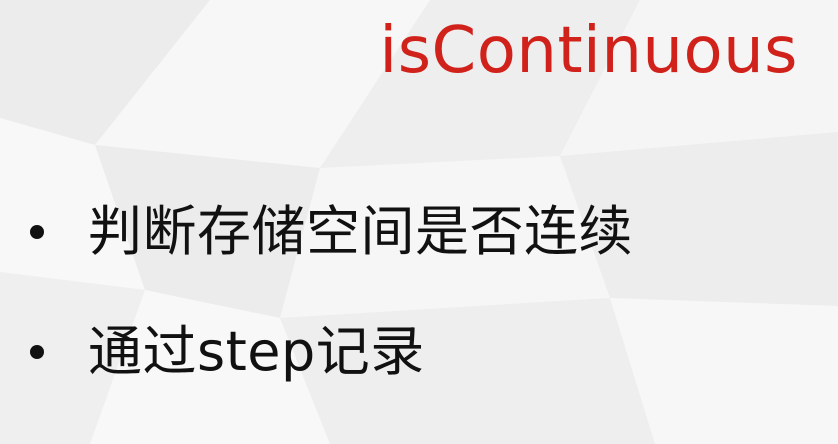  Describe the element at coordinates (588, 51) in the screenshot. I see `slide-title: isContinuous` at that location.